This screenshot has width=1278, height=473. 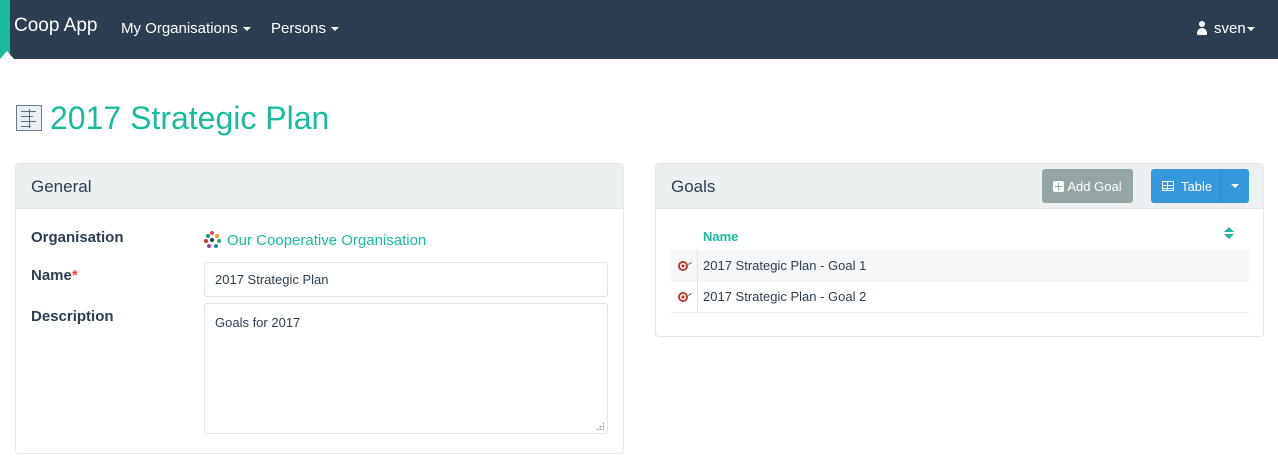 What do you see at coordinates (784, 265) in the screenshot?
I see `goal-name: 2017 Strategic Plan - Goal 1` at bounding box center [784, 265].